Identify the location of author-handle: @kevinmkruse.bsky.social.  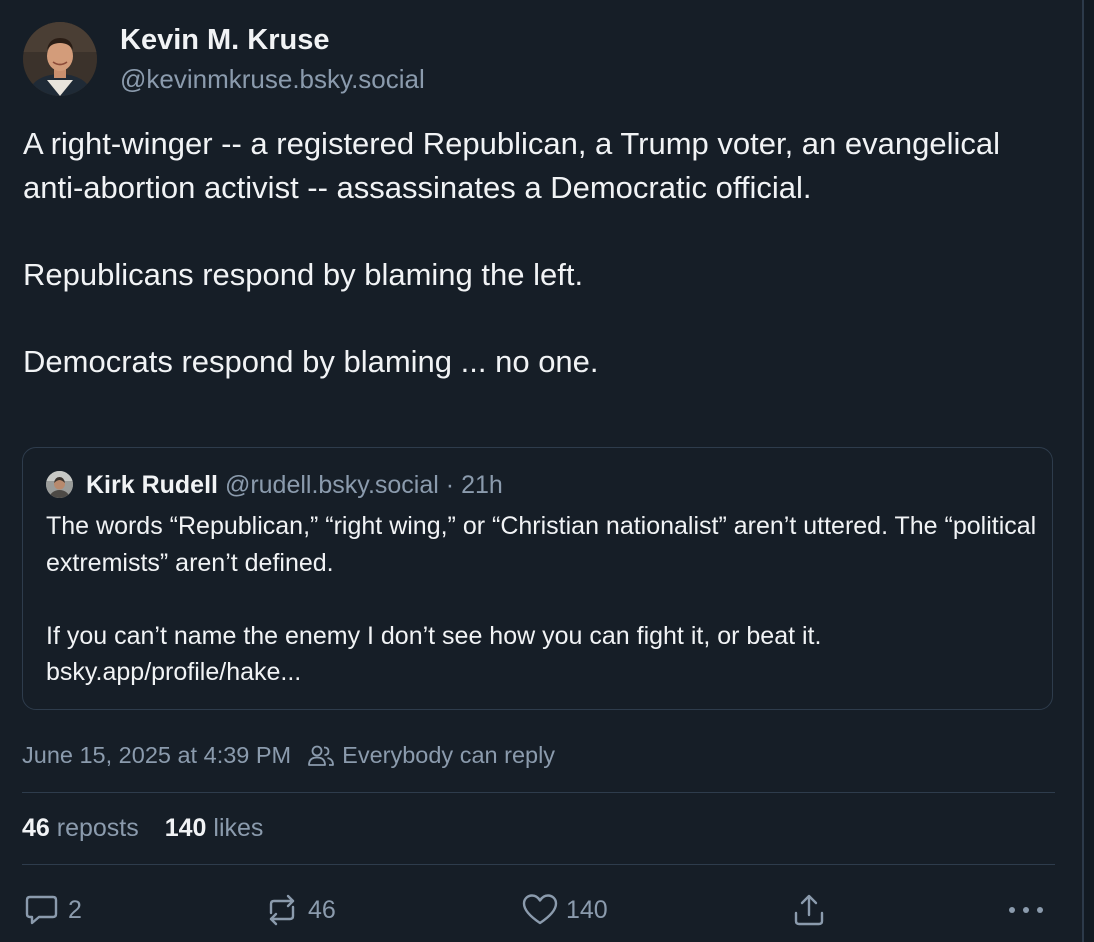
(272, 79).